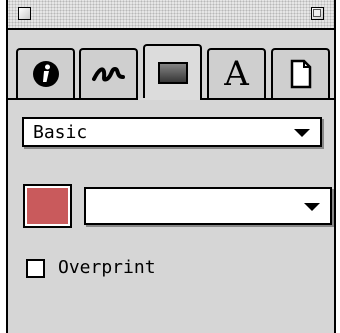 The image size is (340, 333). What do you see at coordinates (172, 132) in the screenshot?
I see `fill-type-select: Basic` at bounding box center [172, 132].